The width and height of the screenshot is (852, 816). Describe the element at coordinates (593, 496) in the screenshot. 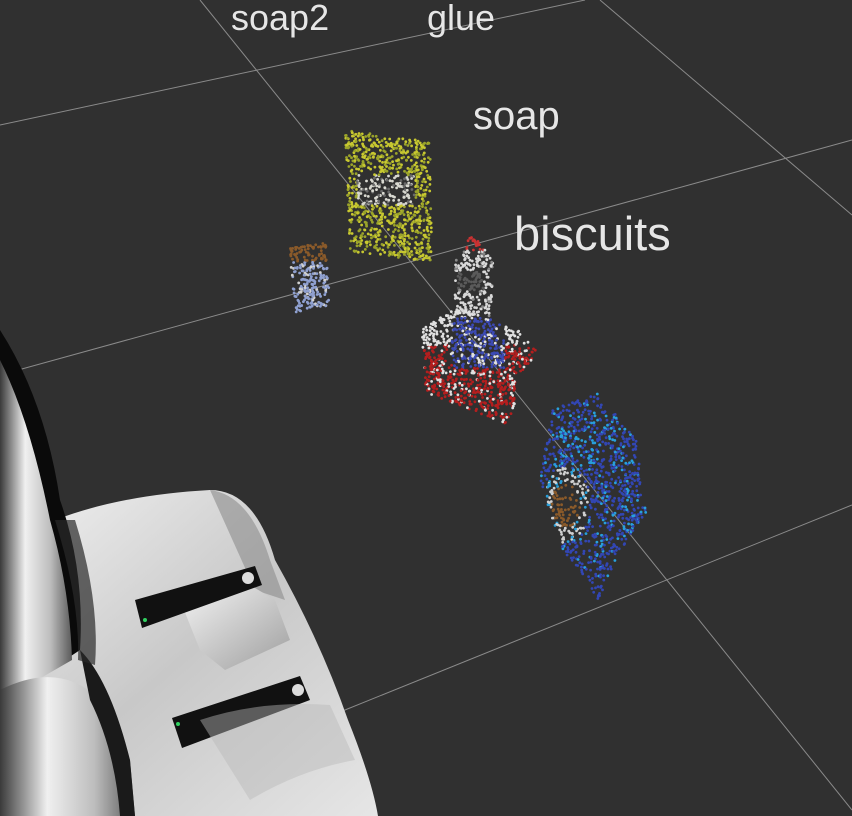

I see `object-biscuits-pointcloud` at that location.